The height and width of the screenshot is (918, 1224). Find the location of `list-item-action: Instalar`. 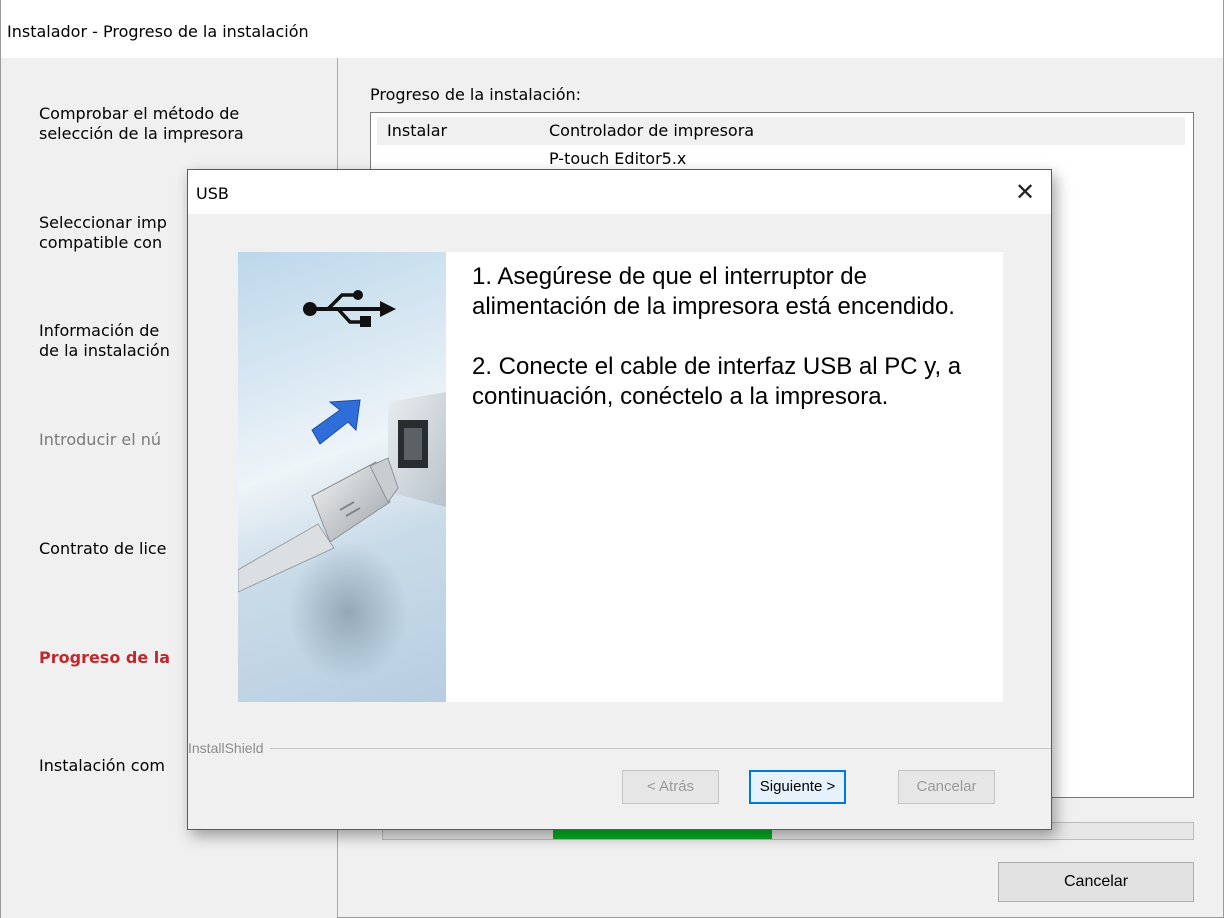

list-item-action: Instalar is located at coordinates (417, 130).